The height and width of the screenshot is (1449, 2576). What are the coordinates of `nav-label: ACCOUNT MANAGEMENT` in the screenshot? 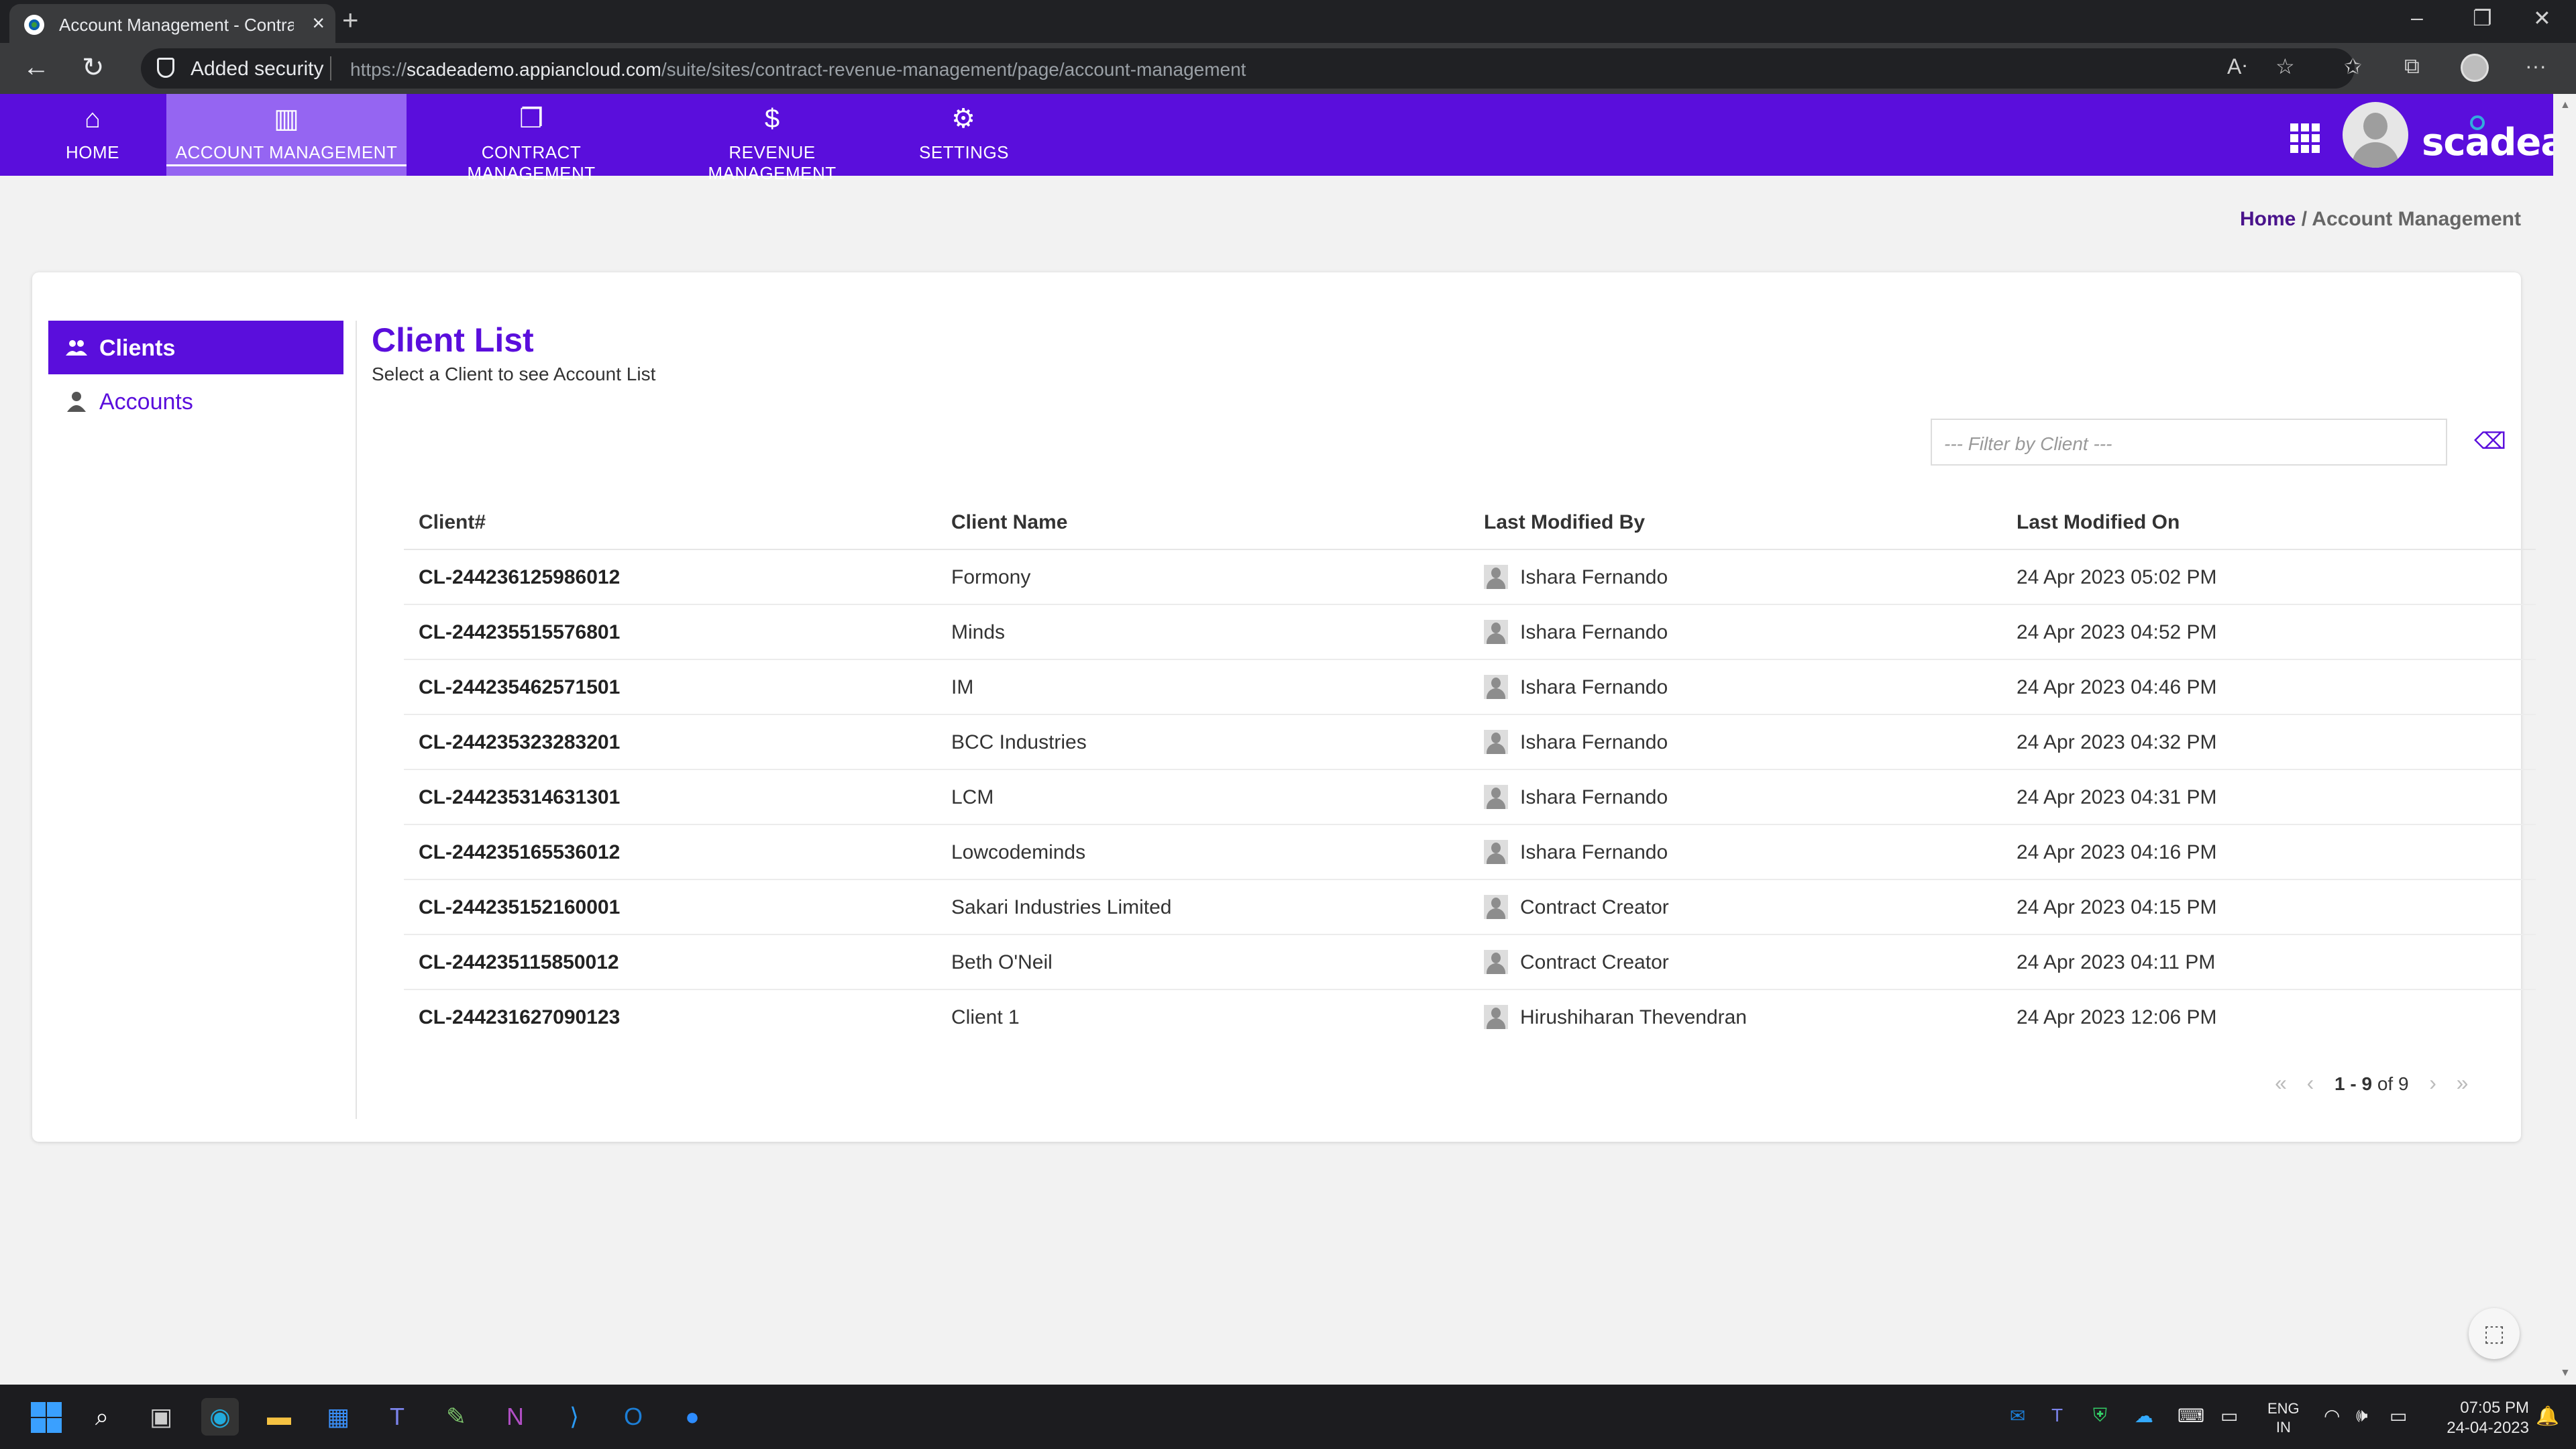 It's located at (286, 154).